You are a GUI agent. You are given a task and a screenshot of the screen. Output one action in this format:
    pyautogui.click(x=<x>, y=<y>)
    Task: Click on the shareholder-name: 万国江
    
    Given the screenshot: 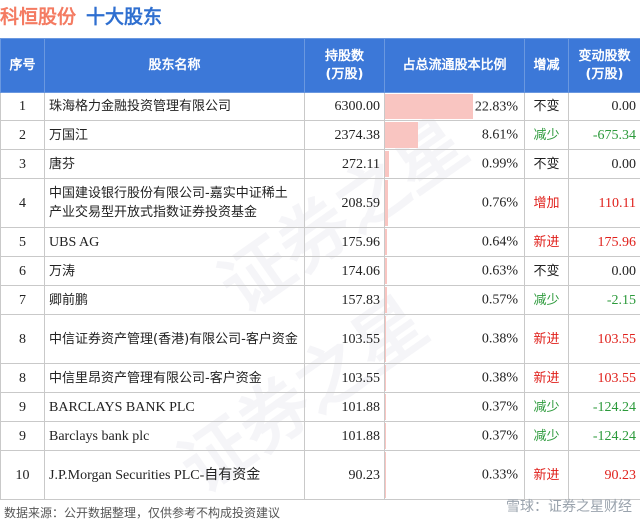 What is the action you would take?
    pyautogui.click(x=174, y=135)
    